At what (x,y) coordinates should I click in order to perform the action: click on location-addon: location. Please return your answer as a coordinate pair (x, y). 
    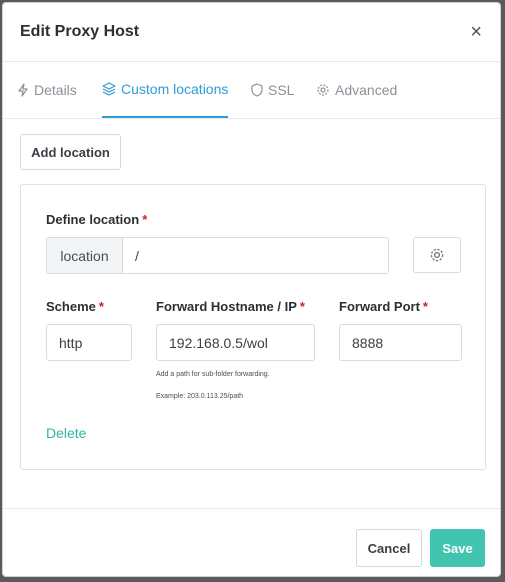
    Looking at the image, I should click on (84, 255).